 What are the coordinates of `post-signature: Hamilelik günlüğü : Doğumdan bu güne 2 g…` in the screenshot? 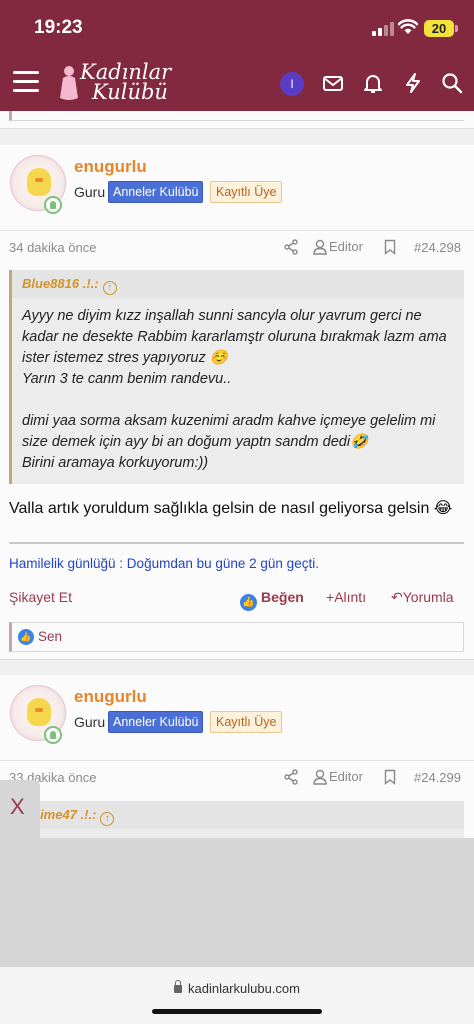 It's located at (164, 563).